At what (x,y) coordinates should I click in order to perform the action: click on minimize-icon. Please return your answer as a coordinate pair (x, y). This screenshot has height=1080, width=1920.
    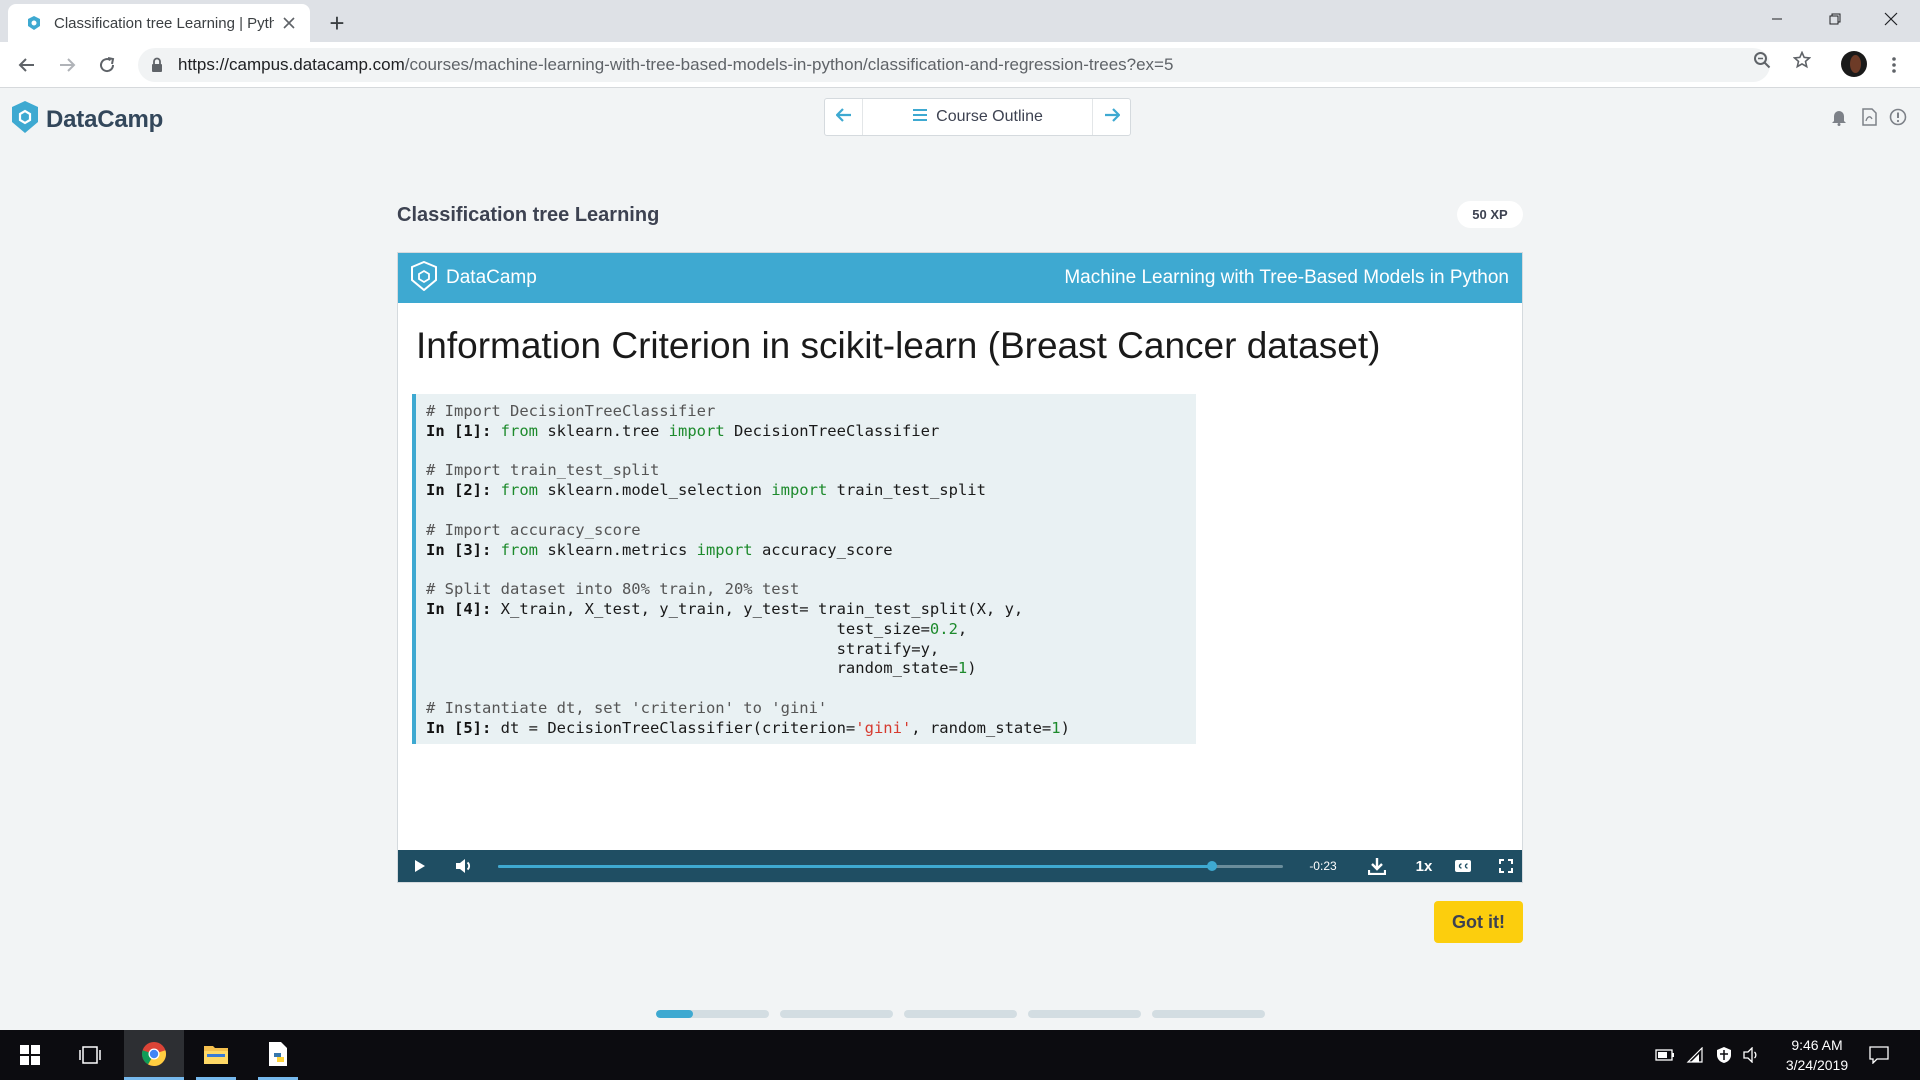
    Looking at the image, I should click on (1777, 19).